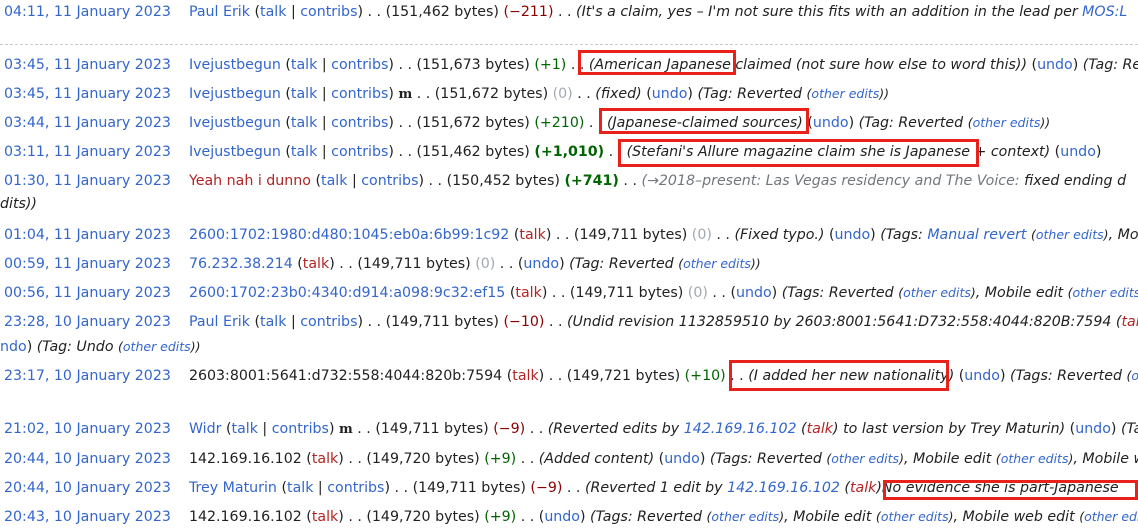  Describe the element at coordinates (233, 488) in the screenshot. I see `user-link: Trey Maturin` at that location.